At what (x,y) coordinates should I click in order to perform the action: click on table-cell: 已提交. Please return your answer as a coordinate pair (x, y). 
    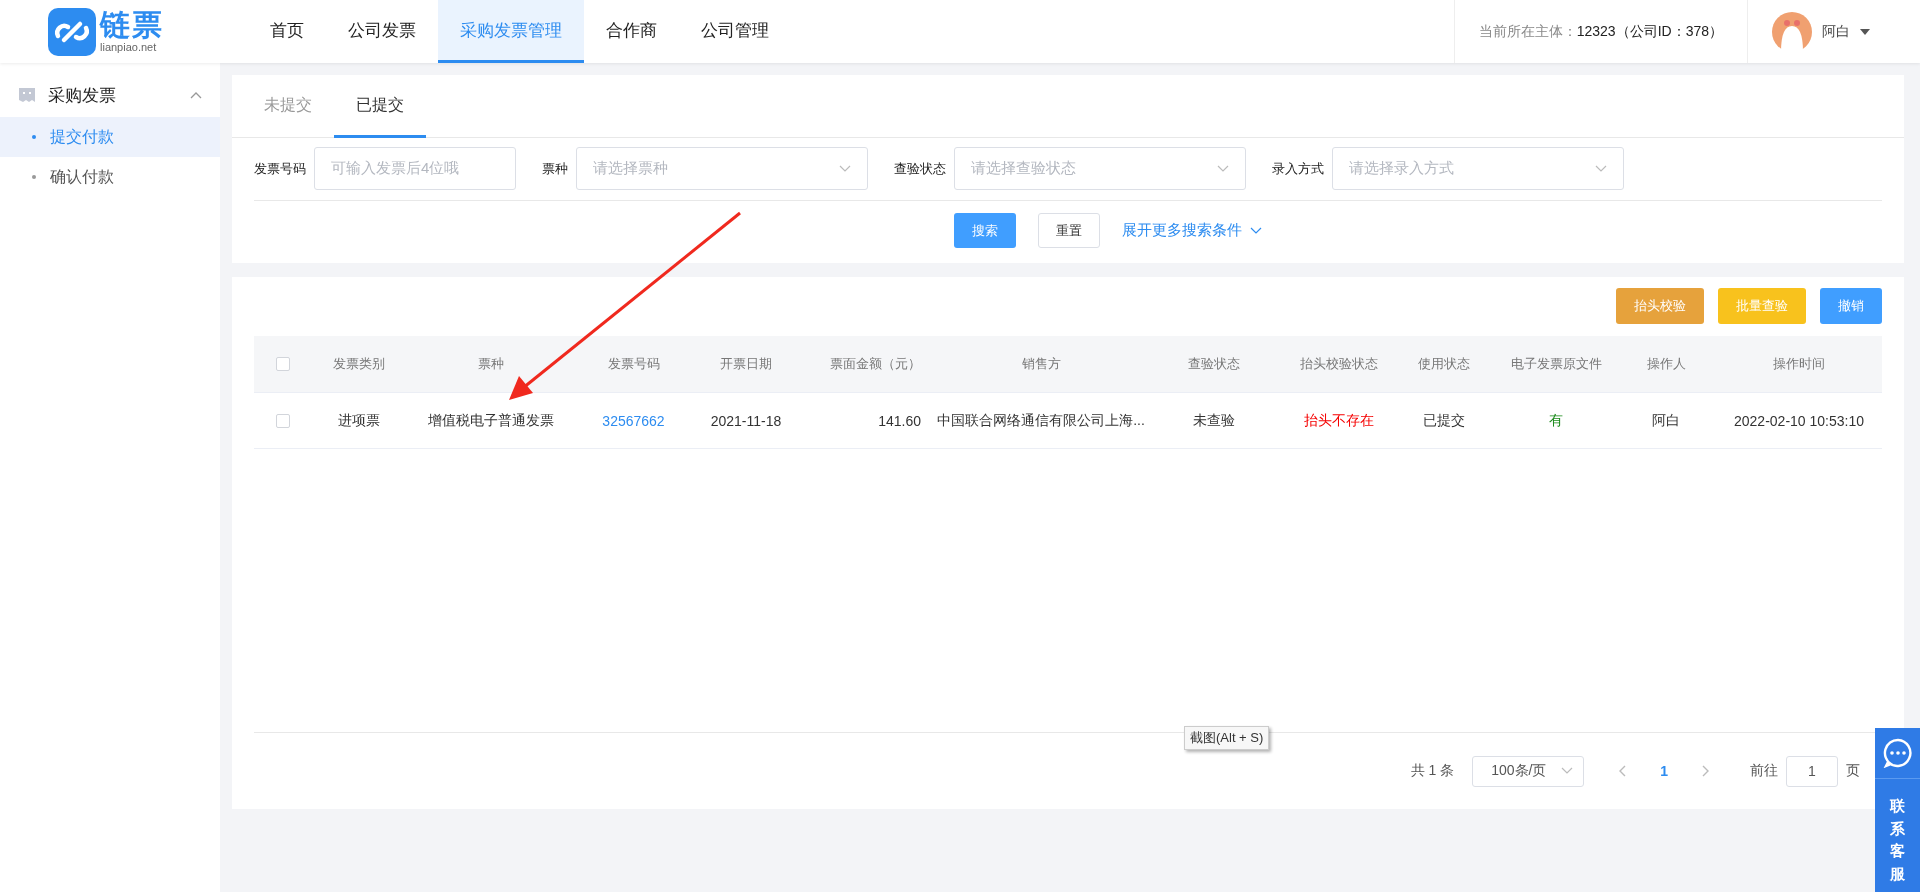
    Looking at the image, I should click on (1443, 420).